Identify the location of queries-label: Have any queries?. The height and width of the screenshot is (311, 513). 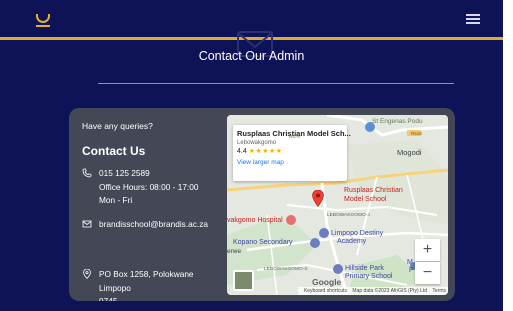
(117, 126).